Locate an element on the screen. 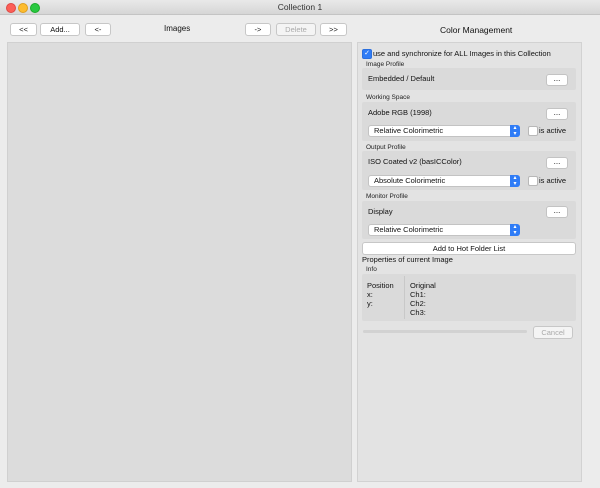 The image size is (600, 488). monitor-profile-value: Display is located at coordinates (380, 211).